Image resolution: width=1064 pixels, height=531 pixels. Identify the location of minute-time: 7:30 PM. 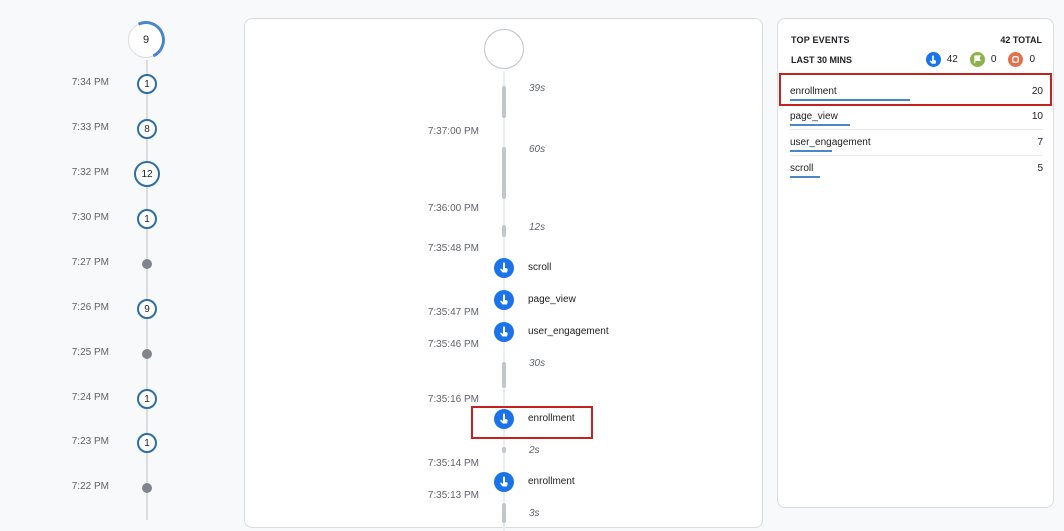
(90, 217).